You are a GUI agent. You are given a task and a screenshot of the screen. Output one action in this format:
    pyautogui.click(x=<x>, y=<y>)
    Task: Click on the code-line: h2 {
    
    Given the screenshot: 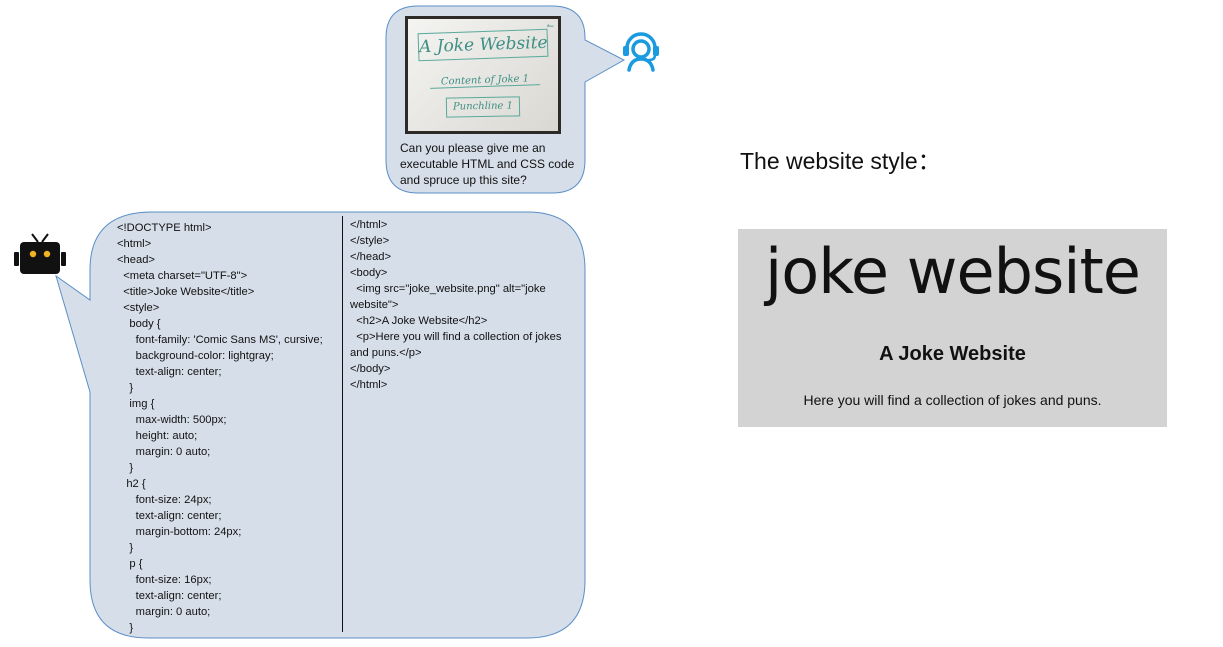 What is the action you would take?
    pyautogui.click(x=131, y=484)
    